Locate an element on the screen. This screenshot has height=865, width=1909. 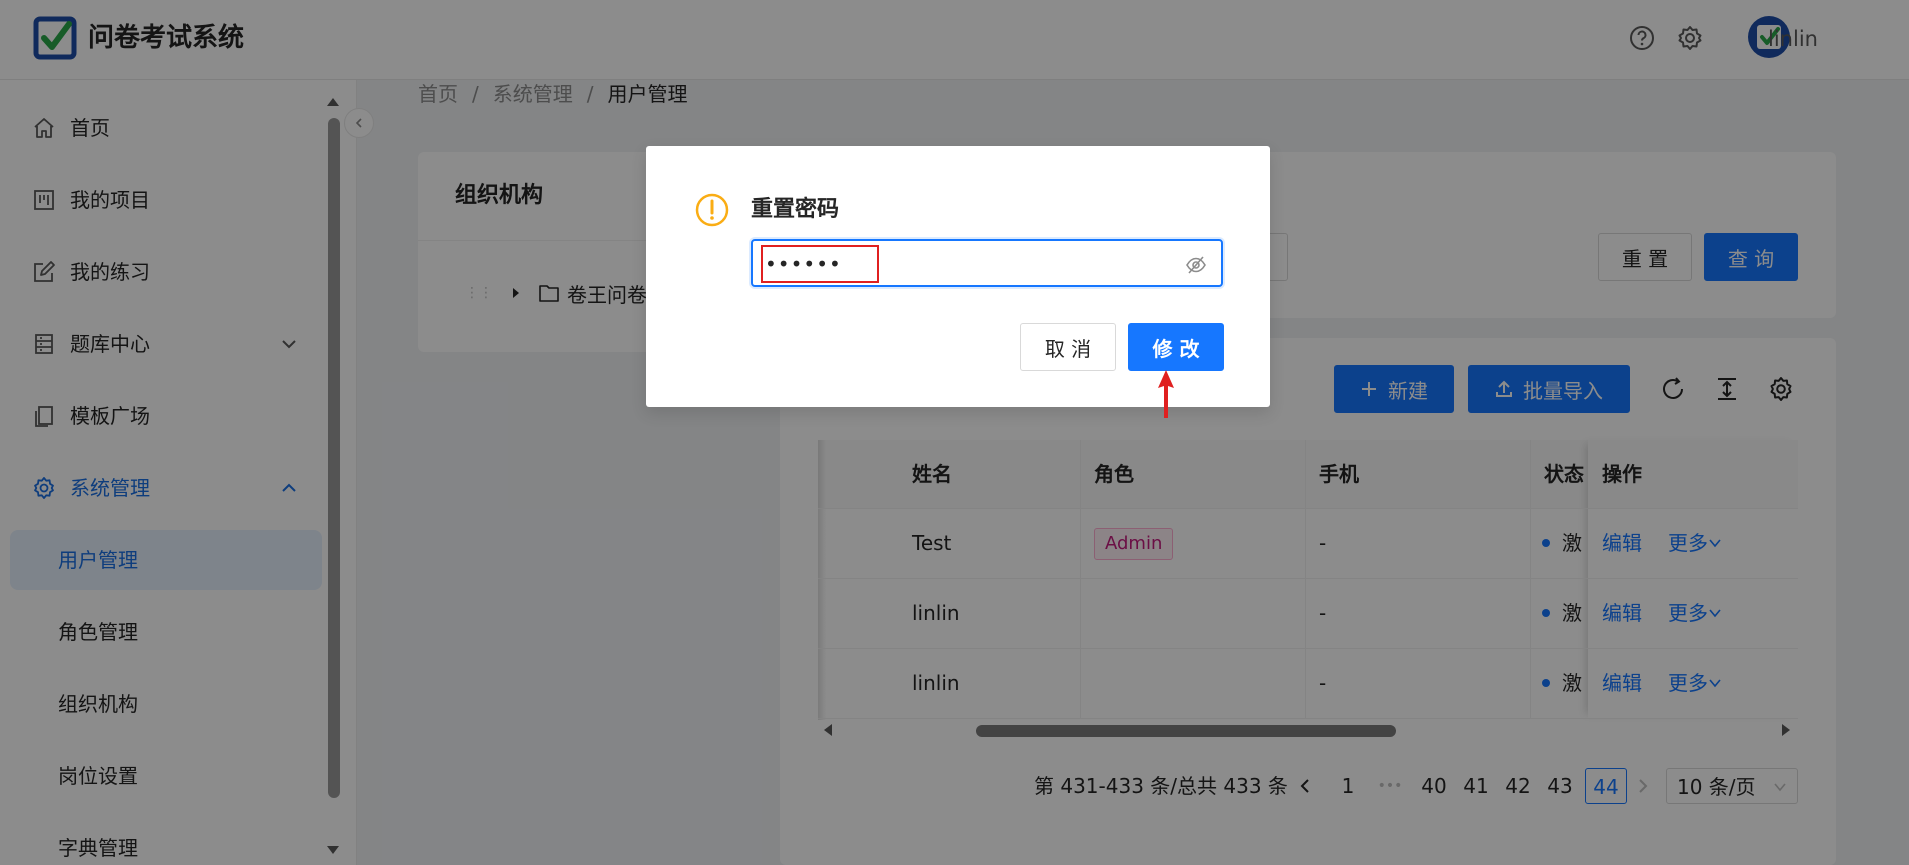
reset-password-modal: 重置密码 •••••• 取 消 修 改 is located at coordinates (958, 282).